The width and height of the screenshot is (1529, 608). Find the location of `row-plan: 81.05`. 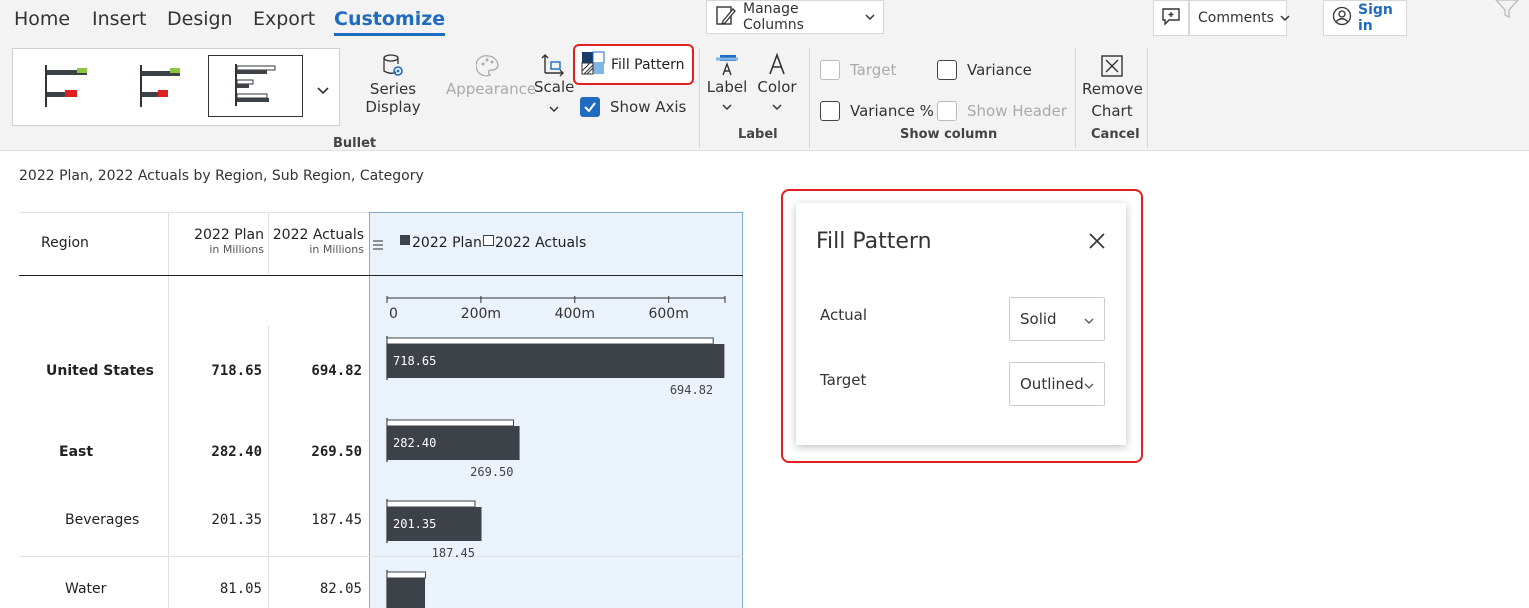

row-plan: 81.05 is located at coordinates (240, 589).